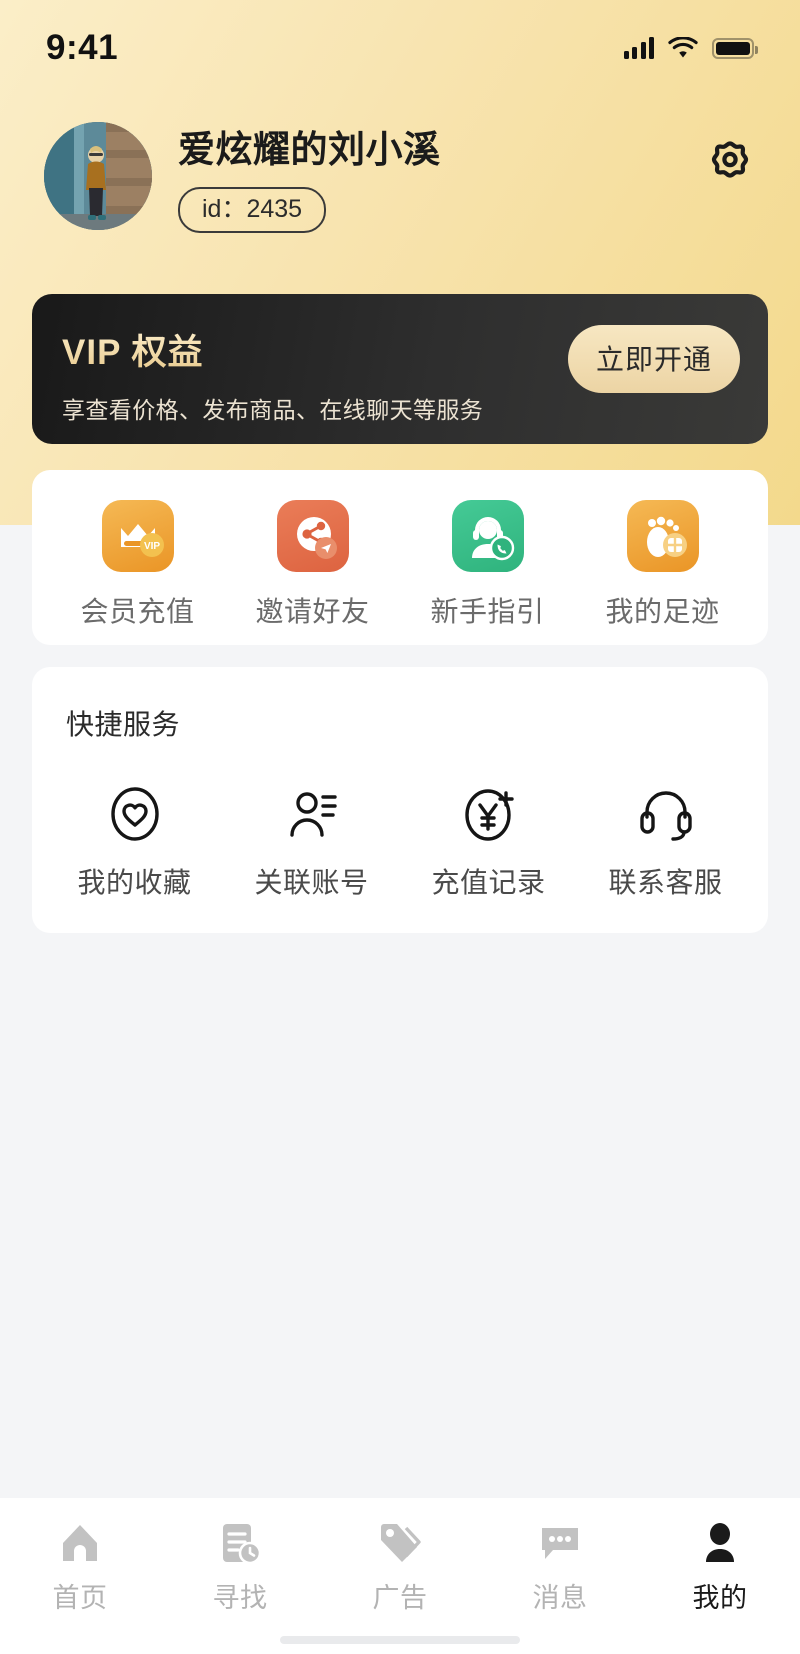 The height and width of the screenshot is (1654, 800). Describe the element at coordinates (312, 611) in the screenshot. I see `entry-label: 邀请好友` at that location.